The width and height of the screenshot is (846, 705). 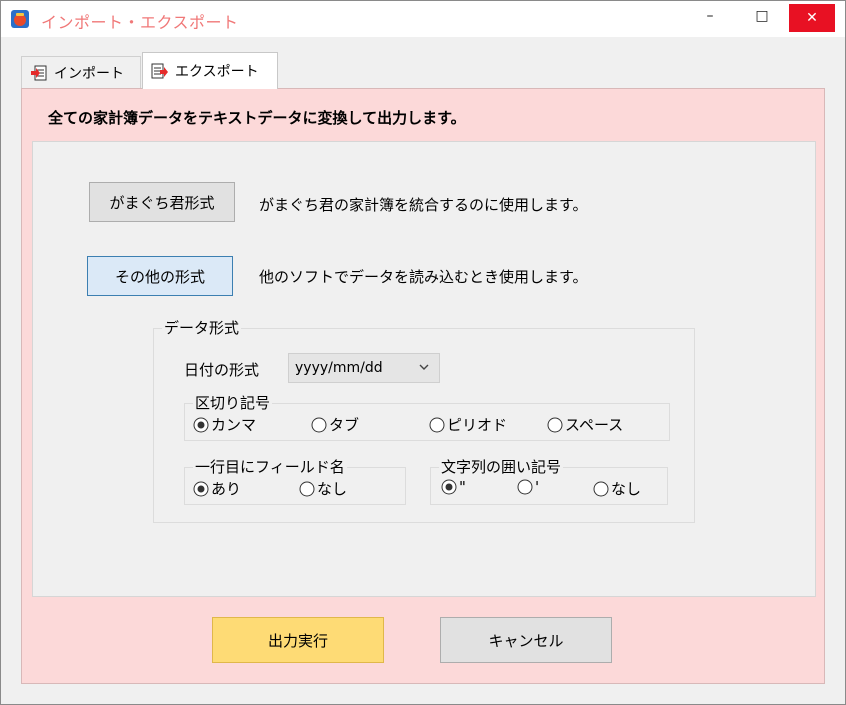 I want to click on maximize-icon: □, so click(x=762, y=16).